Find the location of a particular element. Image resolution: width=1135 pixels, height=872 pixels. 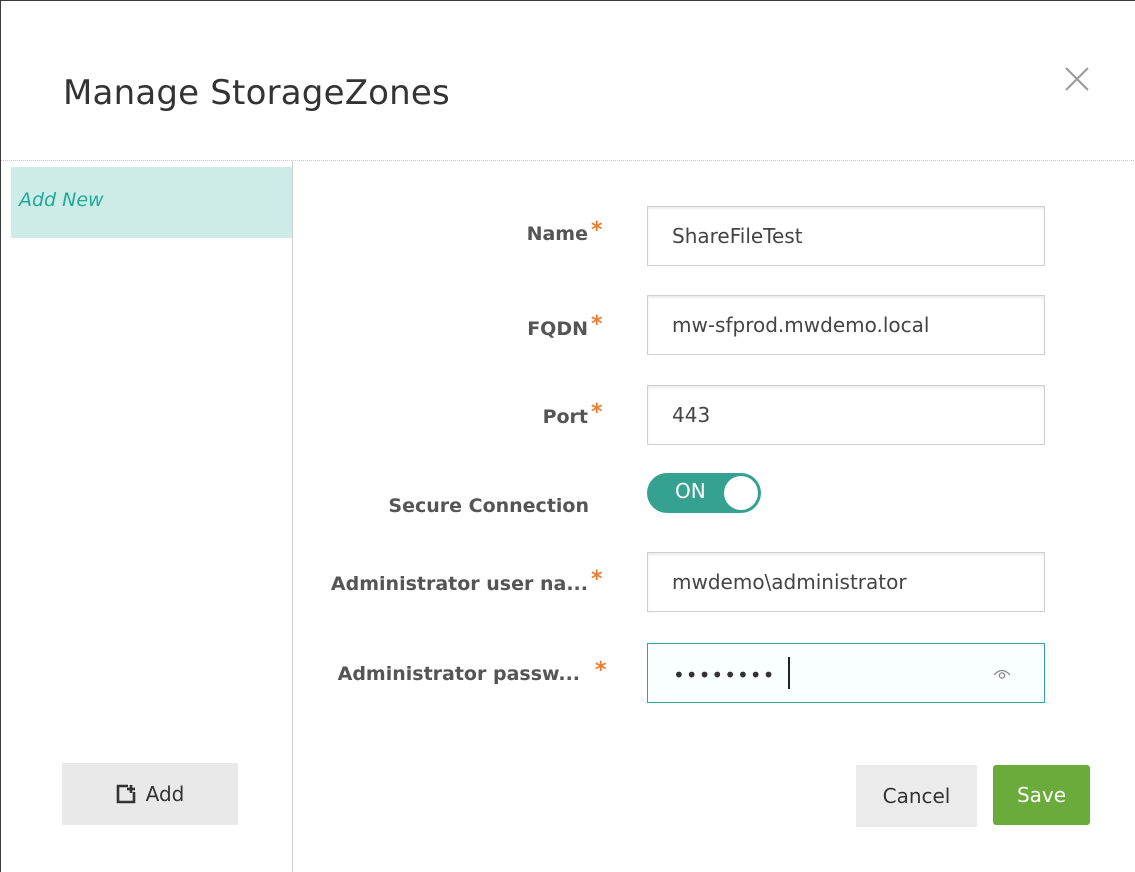

port-label: Port is located at coordinates (565, 417).